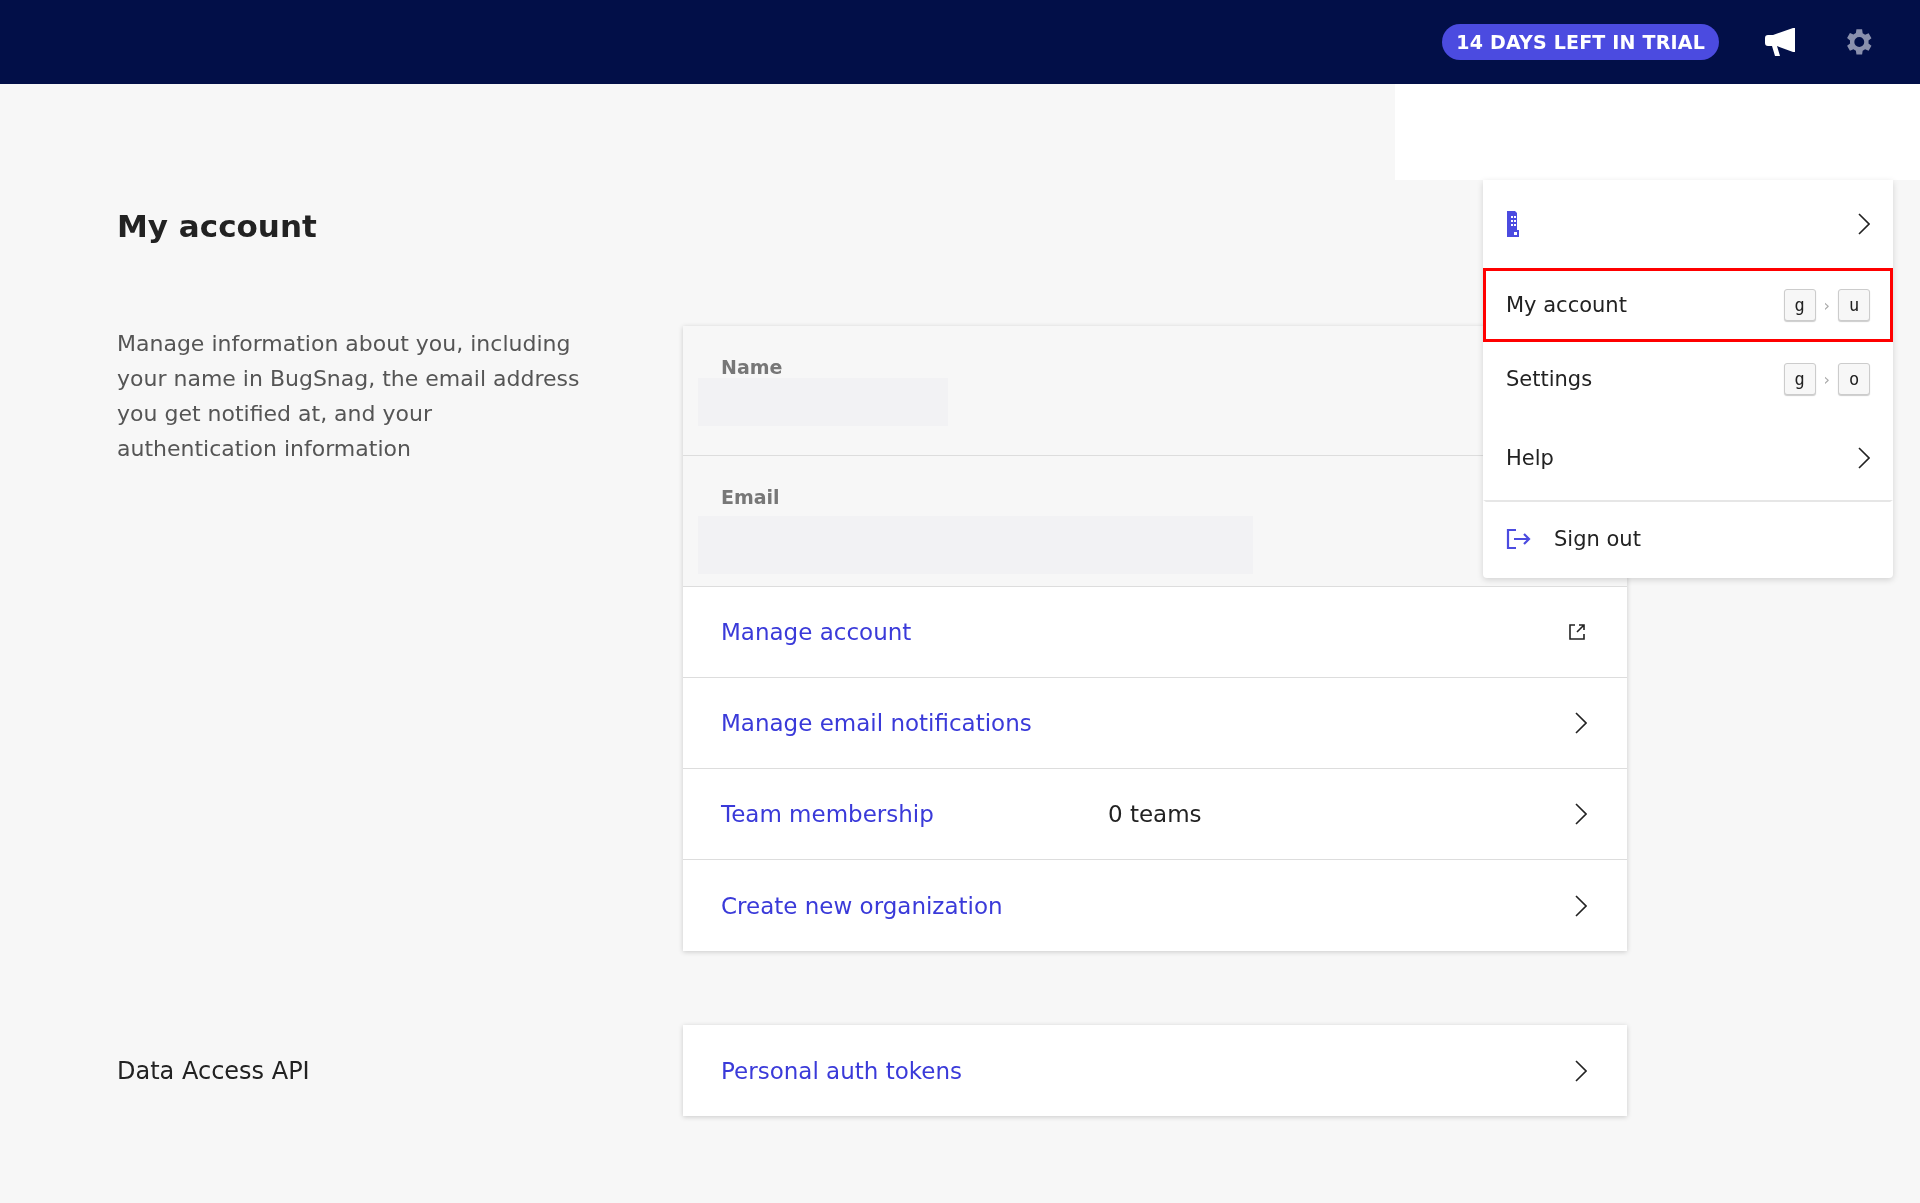  Describe the element at coordinates (817, 632) in the screenshot. I see `link-label: Manage account` at that location.